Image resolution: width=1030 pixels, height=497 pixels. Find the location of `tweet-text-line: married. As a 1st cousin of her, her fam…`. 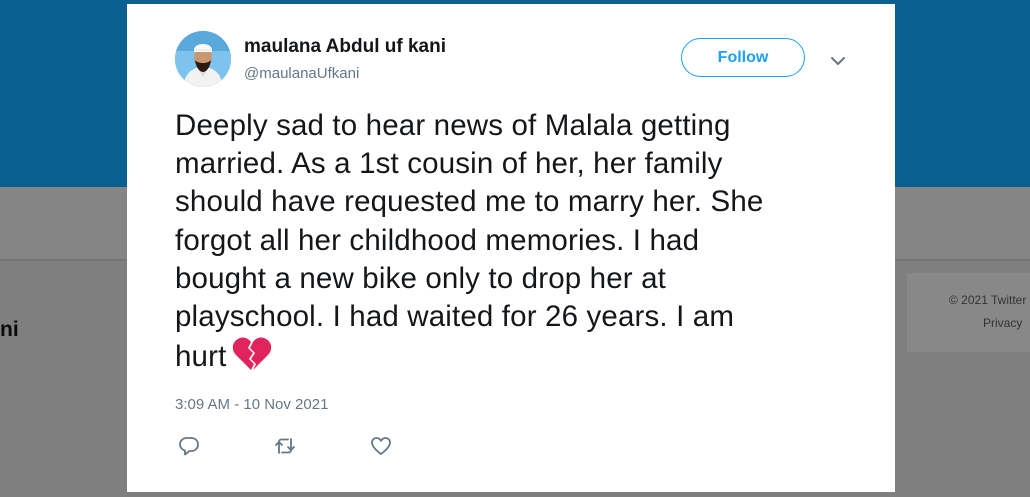

tweet-text-line: married. As a 1st cousin of her, her fam… is located at coordinates (449, 164).